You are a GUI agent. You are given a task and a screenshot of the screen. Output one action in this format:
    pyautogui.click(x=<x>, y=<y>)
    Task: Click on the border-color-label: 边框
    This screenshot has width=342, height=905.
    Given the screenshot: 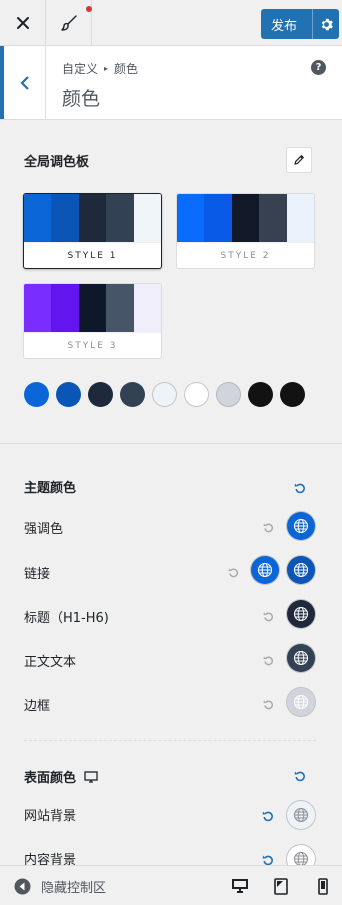 What is the action you would take?
    pyautogui.click(x=37, y=706)
    